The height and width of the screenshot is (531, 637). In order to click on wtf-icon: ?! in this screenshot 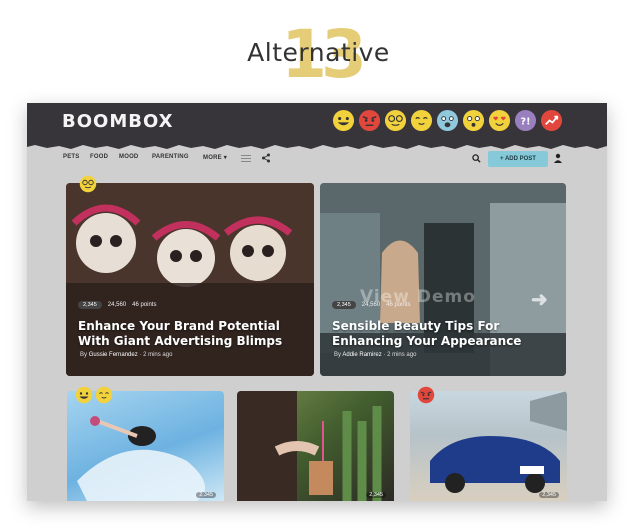, I will do `click(525, 120)`.